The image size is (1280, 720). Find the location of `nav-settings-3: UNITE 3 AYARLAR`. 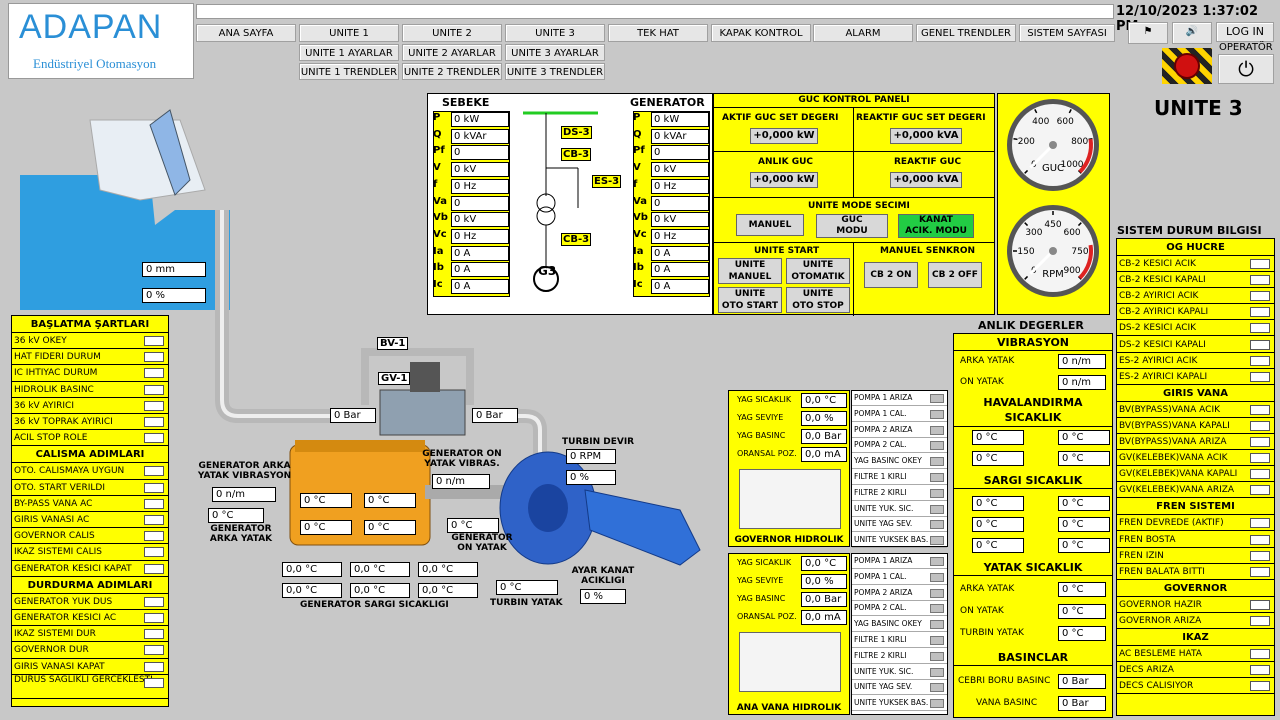

nav-settings-3: UNITE 3 AYARLAR is located at coordinates (555, 52).